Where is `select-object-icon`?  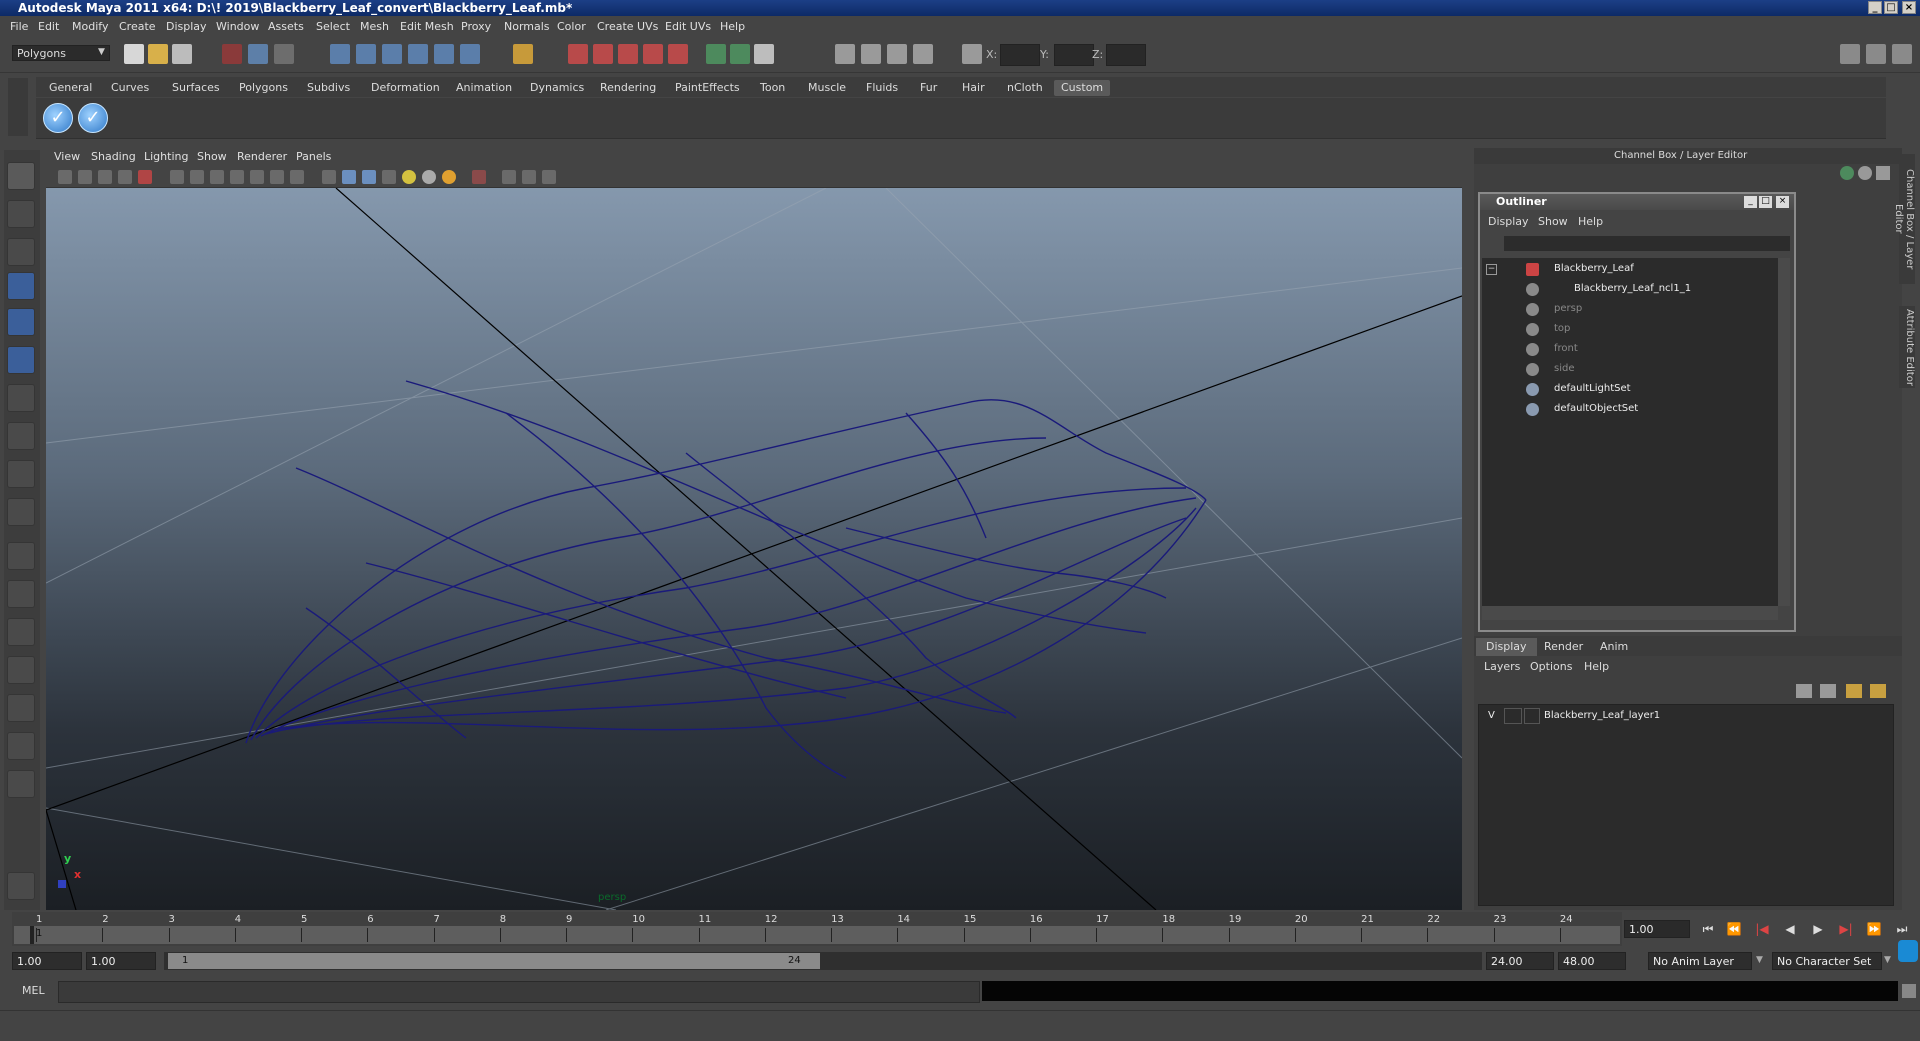 select-object-icon is located at coordinates (258, 54).